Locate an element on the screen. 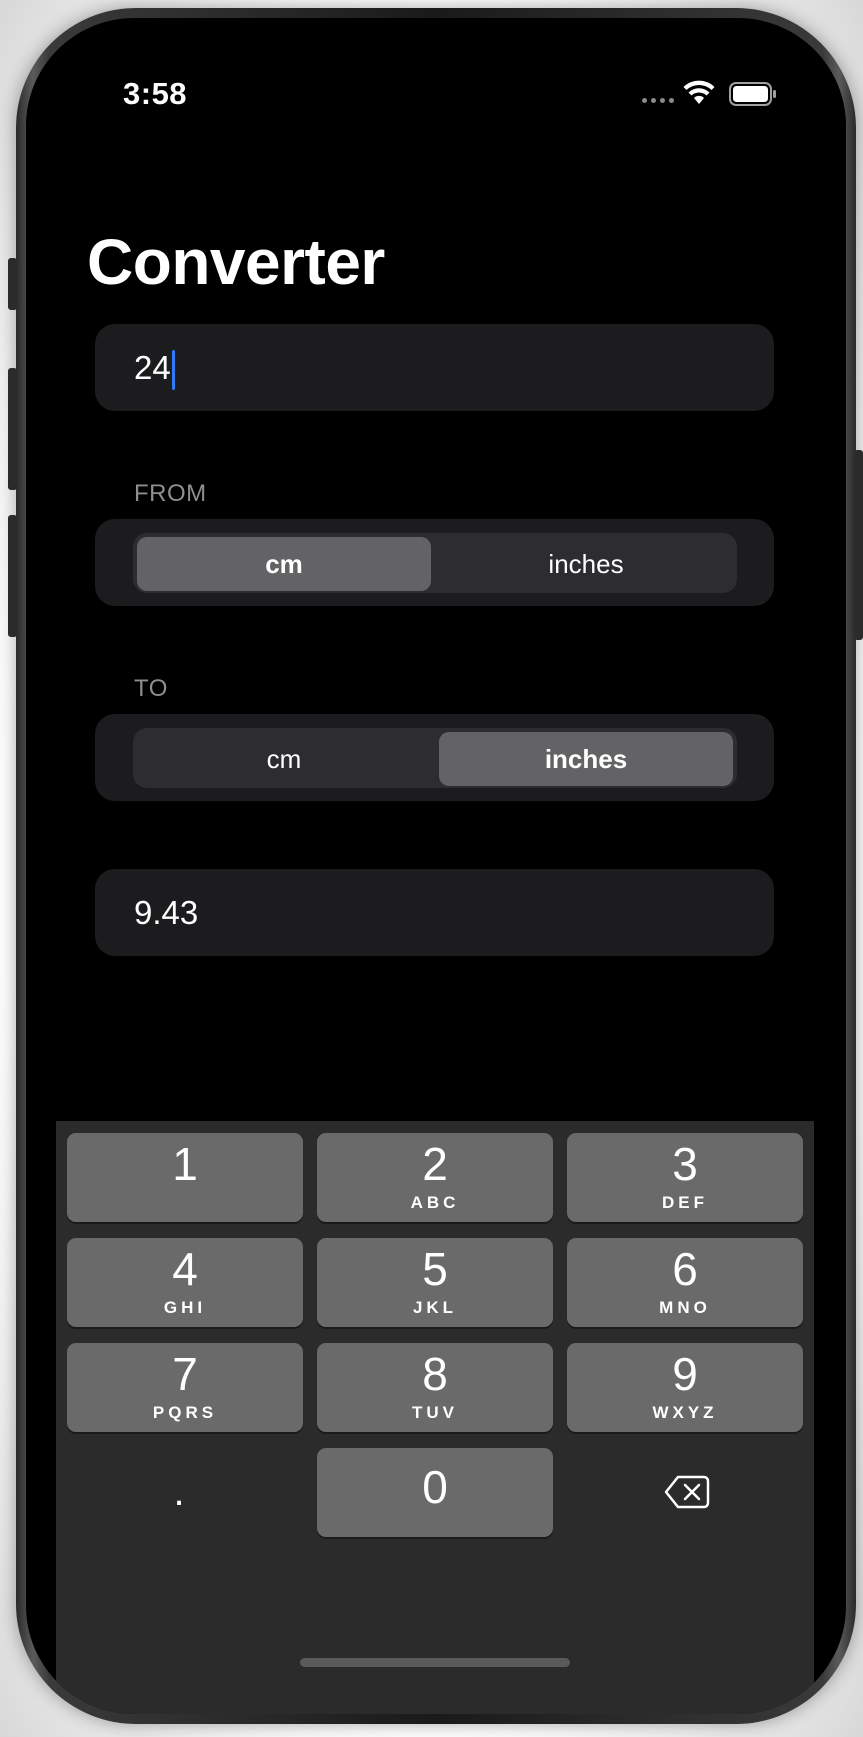 The image size is (863, 1737). key-4-letters: GHI is located at coordinates (185, 1307).